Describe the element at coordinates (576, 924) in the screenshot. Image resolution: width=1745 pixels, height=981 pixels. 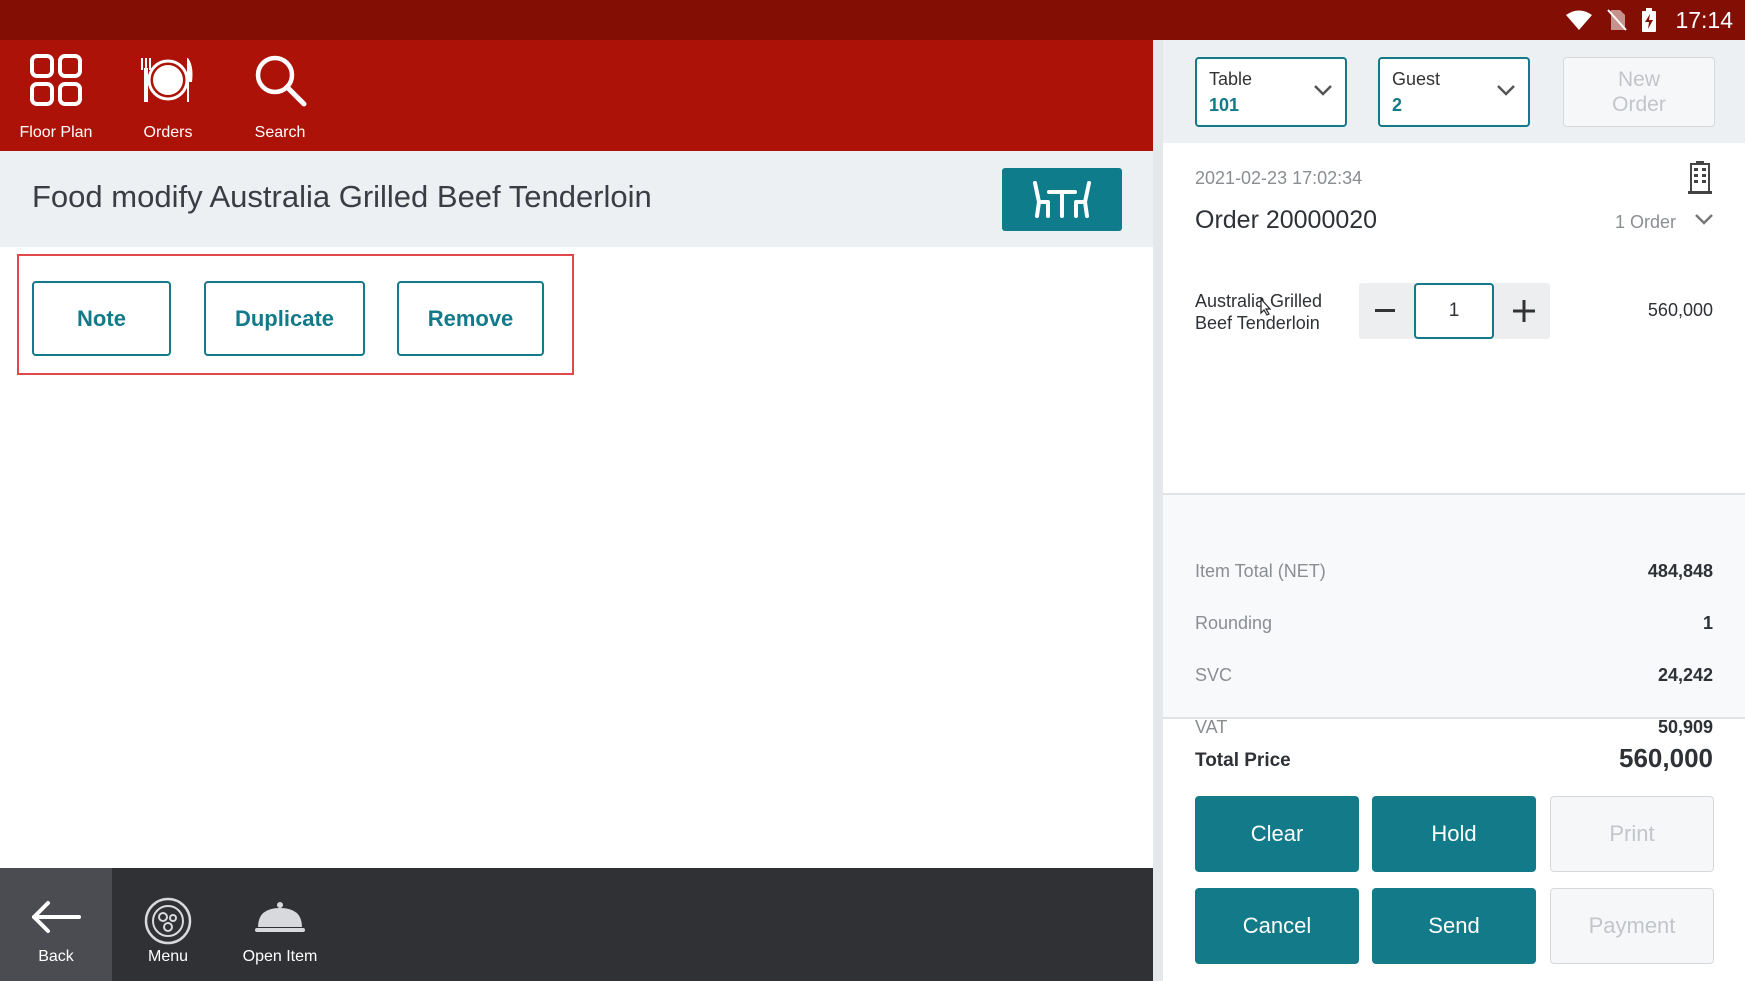
I see `bottom-nav: Back Menu Open Item` at that location.